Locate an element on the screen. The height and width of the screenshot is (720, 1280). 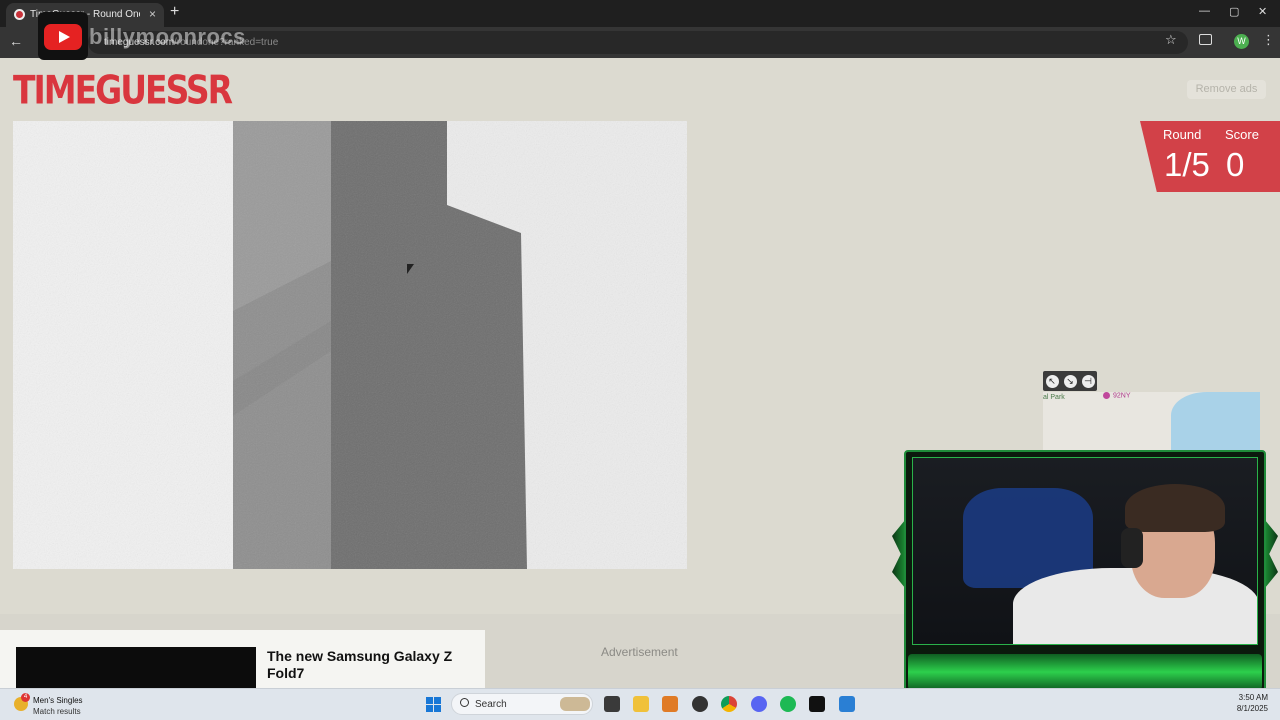
mouse-cursor-icon is located at coordinates (410, 269).